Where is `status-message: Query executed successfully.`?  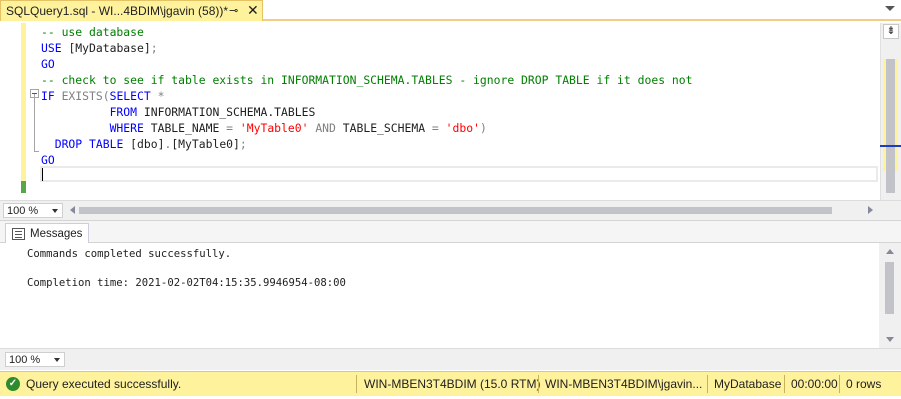
status-message: Query executed successfully. is located at coordinates (104, 384).